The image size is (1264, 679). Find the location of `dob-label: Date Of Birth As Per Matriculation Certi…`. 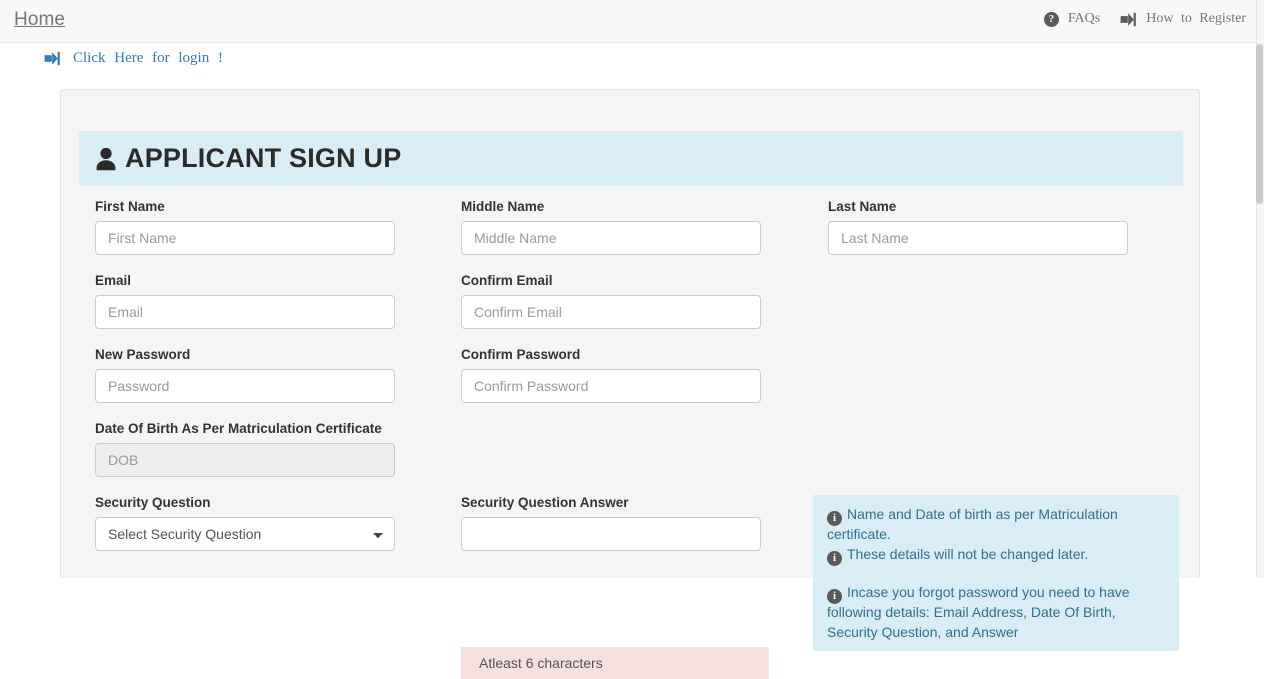

dob-label: Date Of Birth As Per Matriculation Certi… is located at coordinates (238, 428).